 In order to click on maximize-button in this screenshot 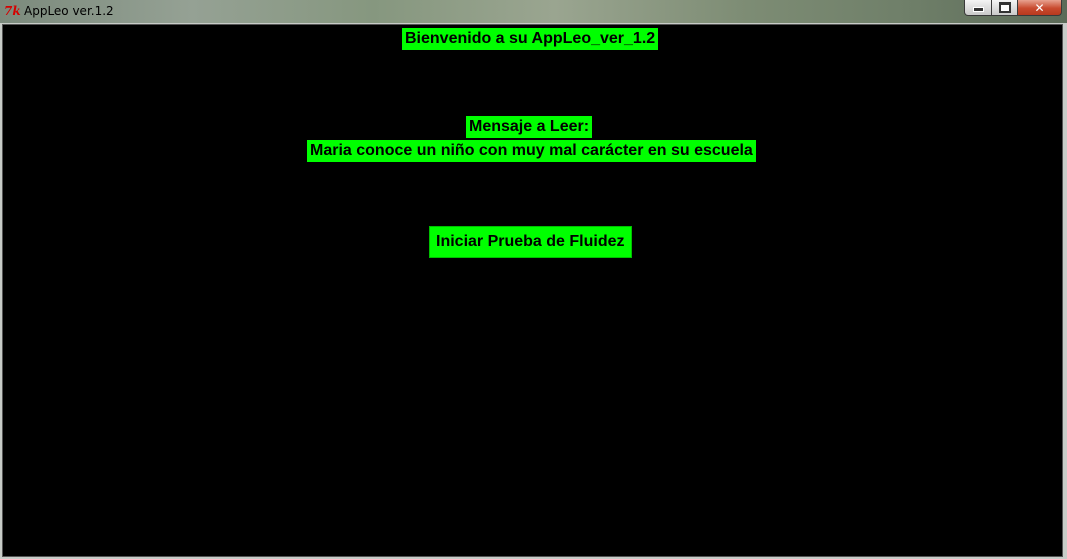, I will do `click(1005, 8)`.